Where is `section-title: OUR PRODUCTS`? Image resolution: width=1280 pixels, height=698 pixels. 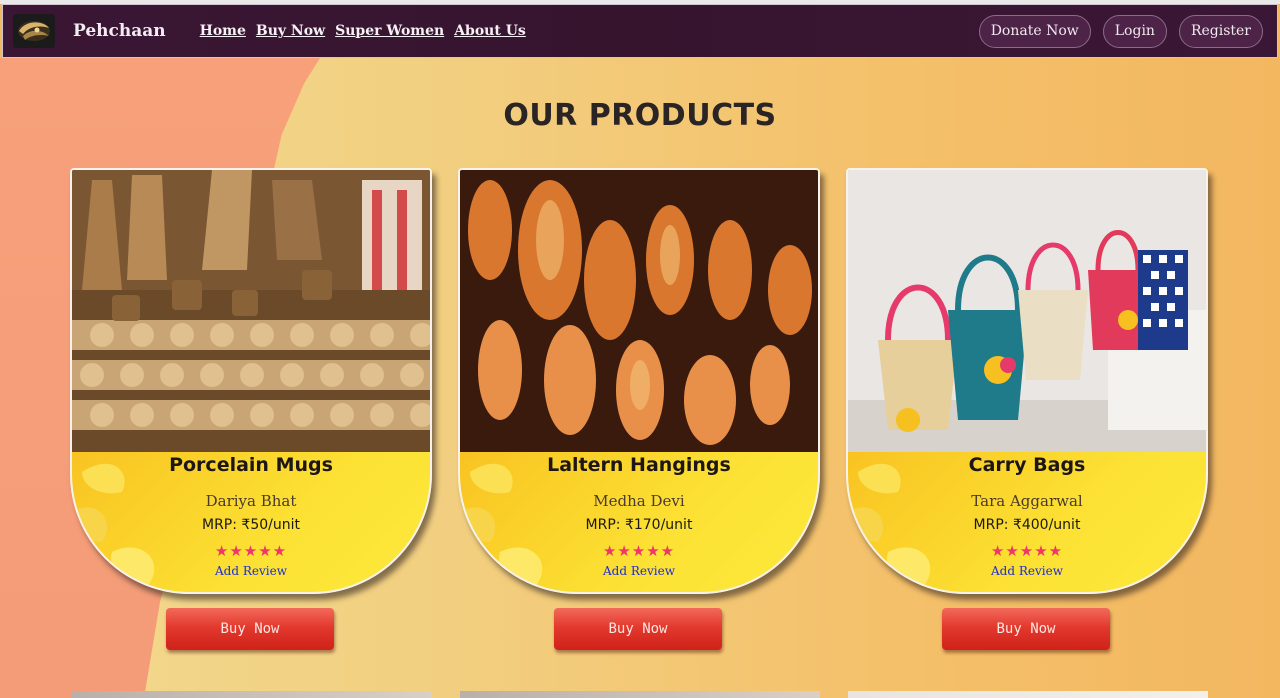 section-title: OUR PRODUCTS is located at coordinates (640, 115).